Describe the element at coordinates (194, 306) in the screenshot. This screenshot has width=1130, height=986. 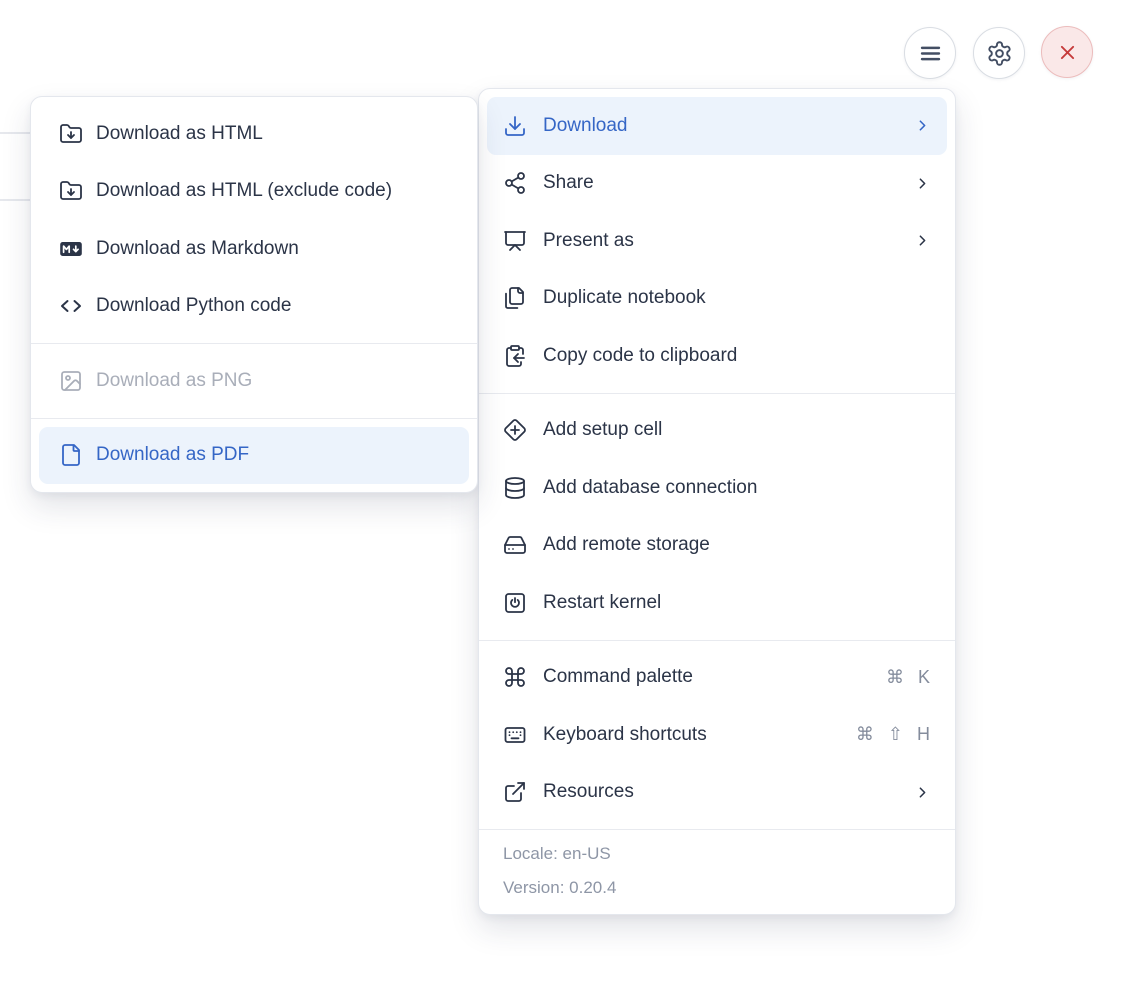
I see `menu-item-label: Download Python code` at that location.